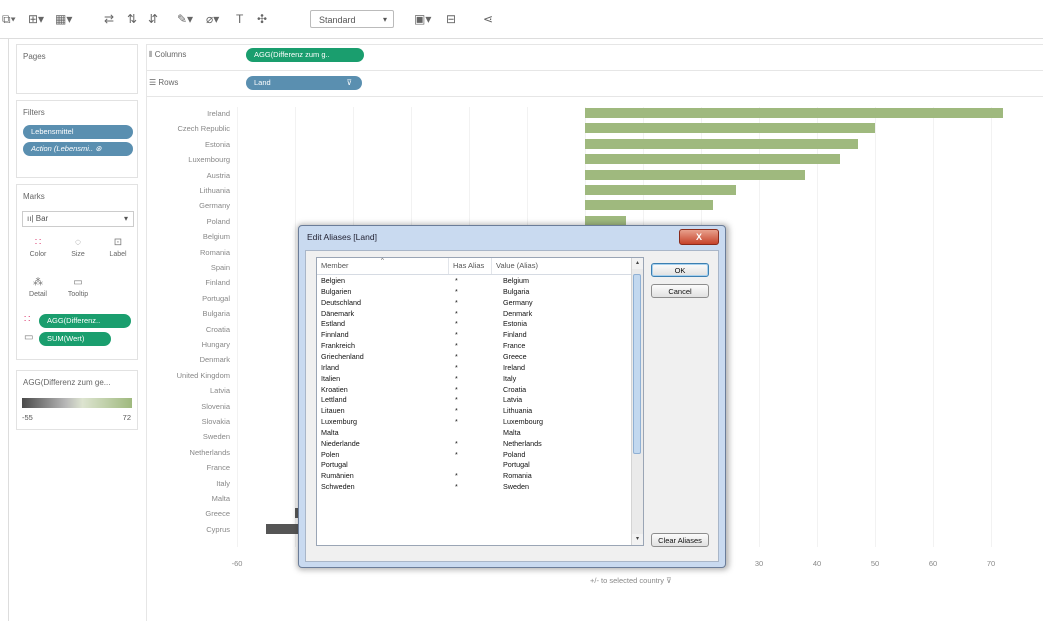 The image size is (1043, 621). What do you see at coordinates (214, 190) in the screenshot?
I see `country-label: Lithuania` at bounding box center [214, 190].